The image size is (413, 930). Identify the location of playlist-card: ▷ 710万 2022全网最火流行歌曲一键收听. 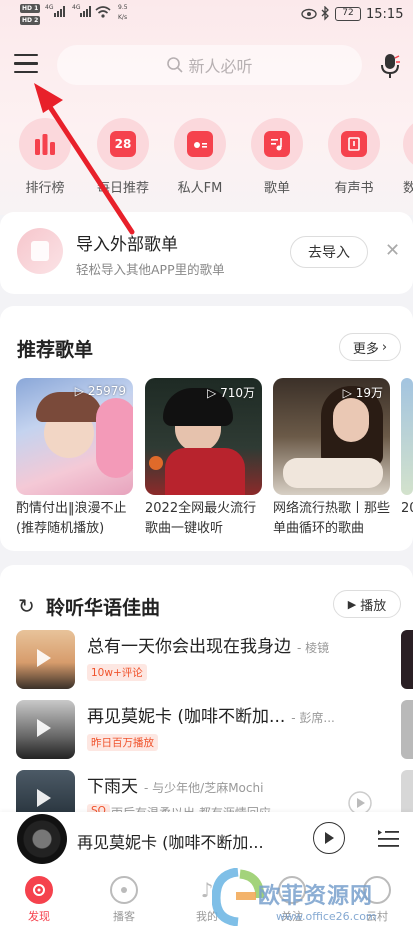
(203, 458).